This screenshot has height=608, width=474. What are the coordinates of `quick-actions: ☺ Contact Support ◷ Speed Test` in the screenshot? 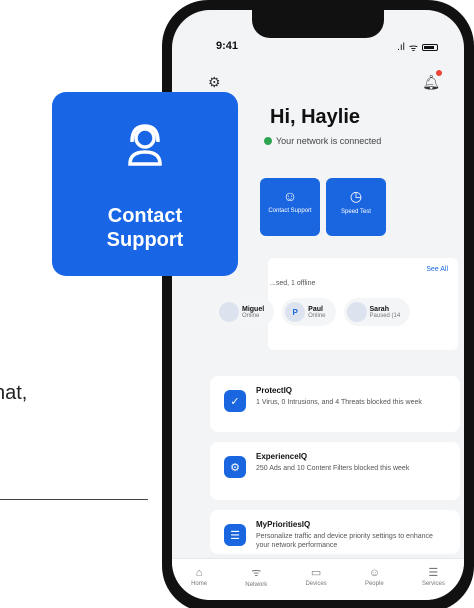 It's located at (323, 207).